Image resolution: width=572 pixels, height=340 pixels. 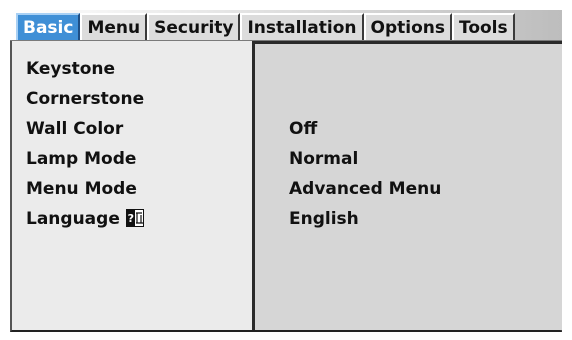 I want to click on language-icon: ?, so click(x=134, y=218).